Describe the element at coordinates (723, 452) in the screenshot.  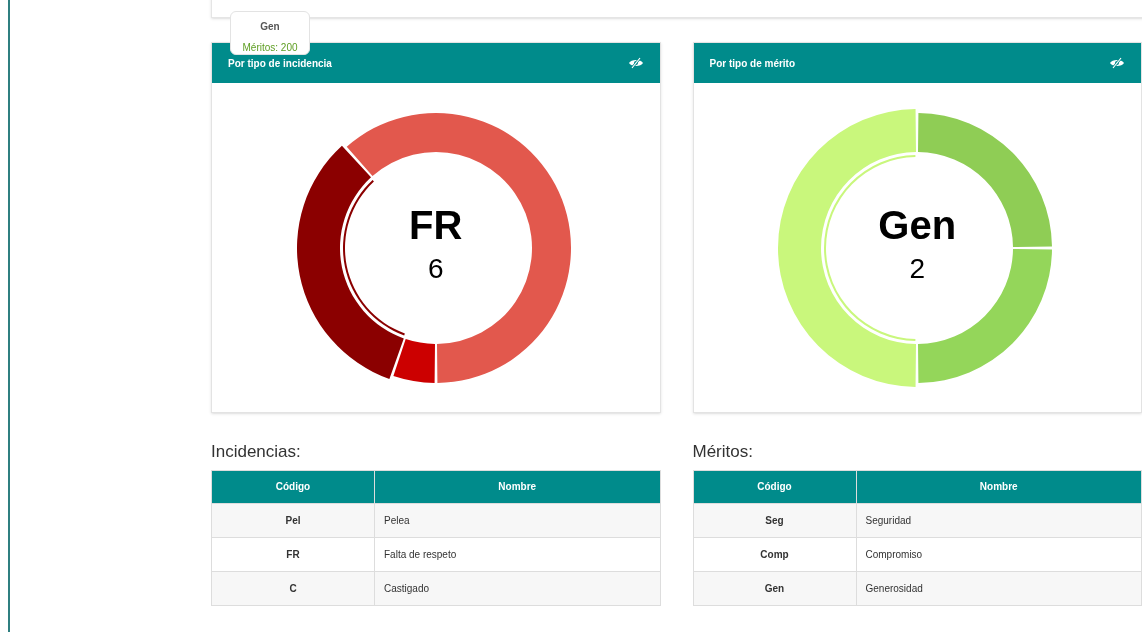
I see `section-heading: Méritos:` at that location.